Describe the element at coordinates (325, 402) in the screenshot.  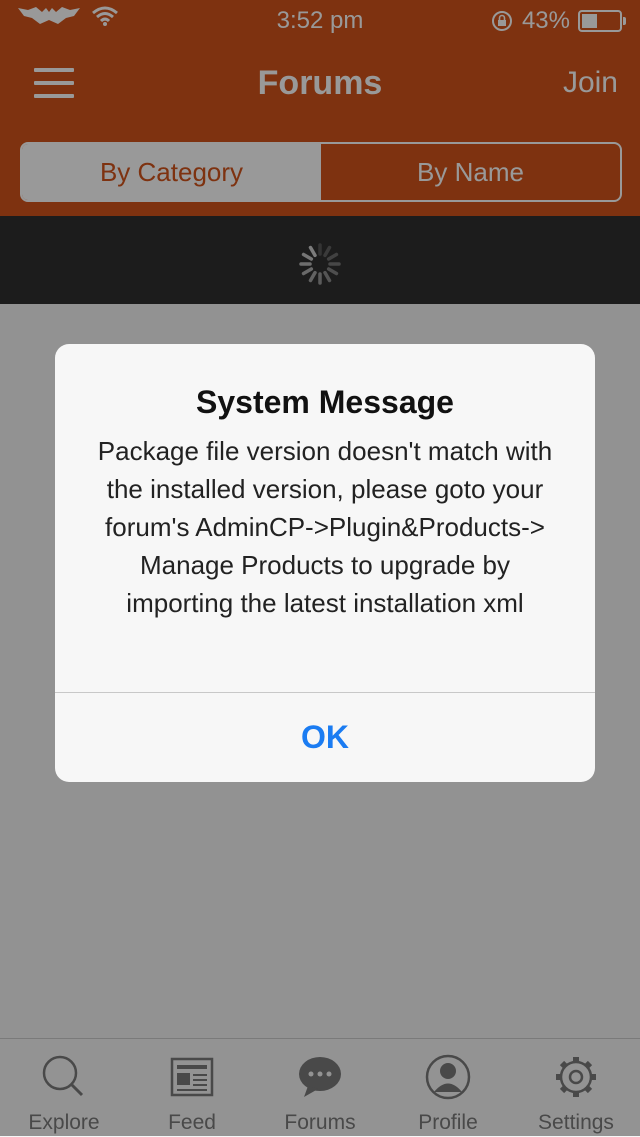
I see `dialog-title: System Message` at that location.